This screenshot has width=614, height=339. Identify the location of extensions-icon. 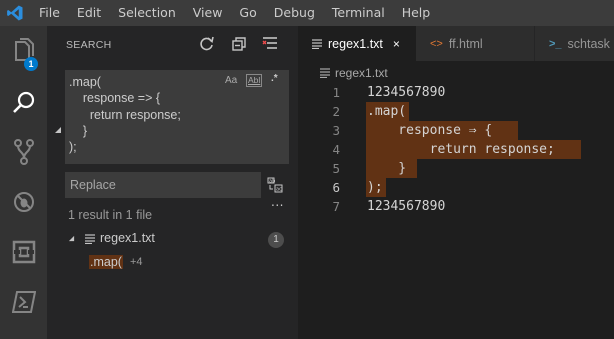
(23, 252).